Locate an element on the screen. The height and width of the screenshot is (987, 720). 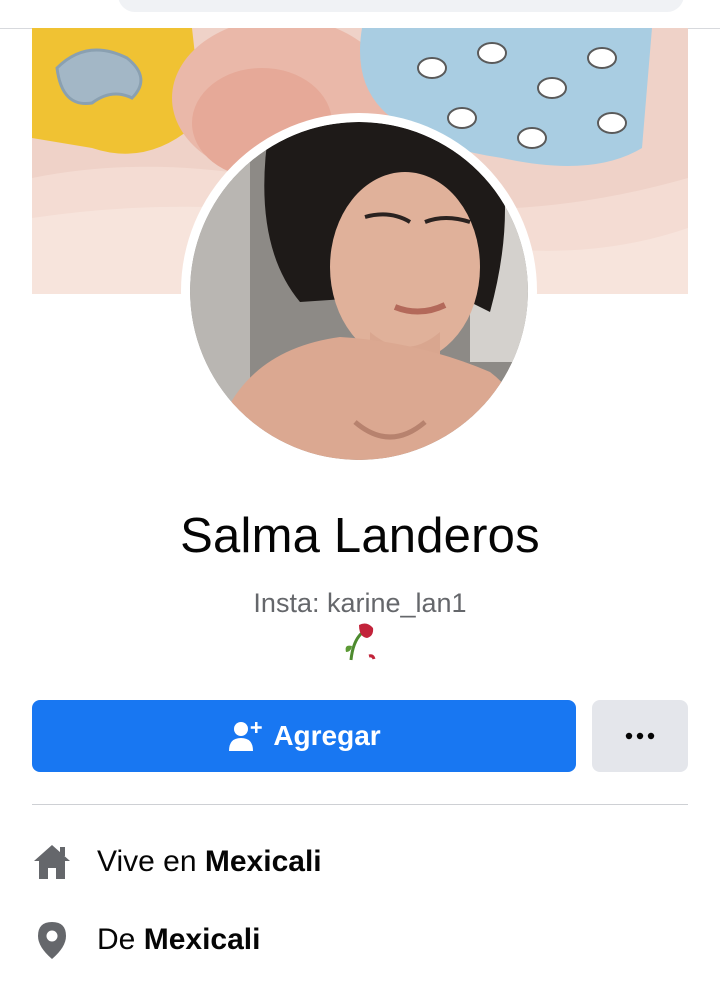
add-friend-button: Agregar is located at coordinates (304, 736).